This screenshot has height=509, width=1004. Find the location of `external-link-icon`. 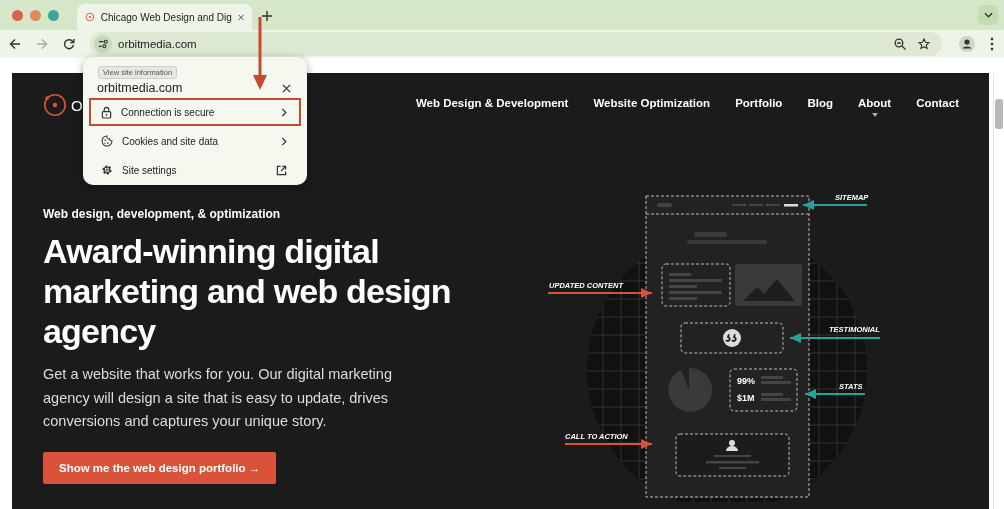

external-link-icon is located at coordinates (281, 170).